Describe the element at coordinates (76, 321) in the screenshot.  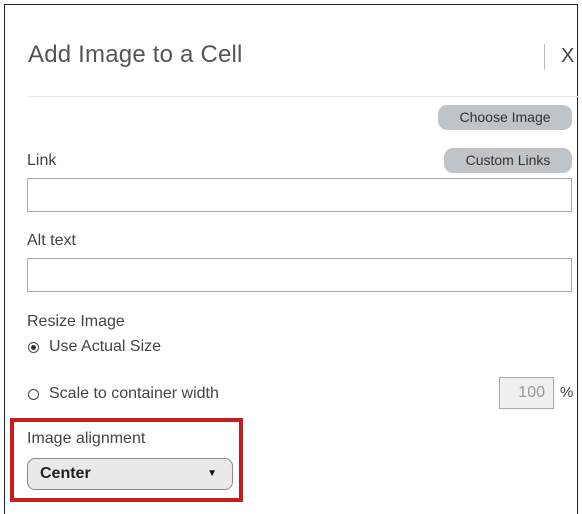
I see `resize-image-label: Resize Image` at that location.